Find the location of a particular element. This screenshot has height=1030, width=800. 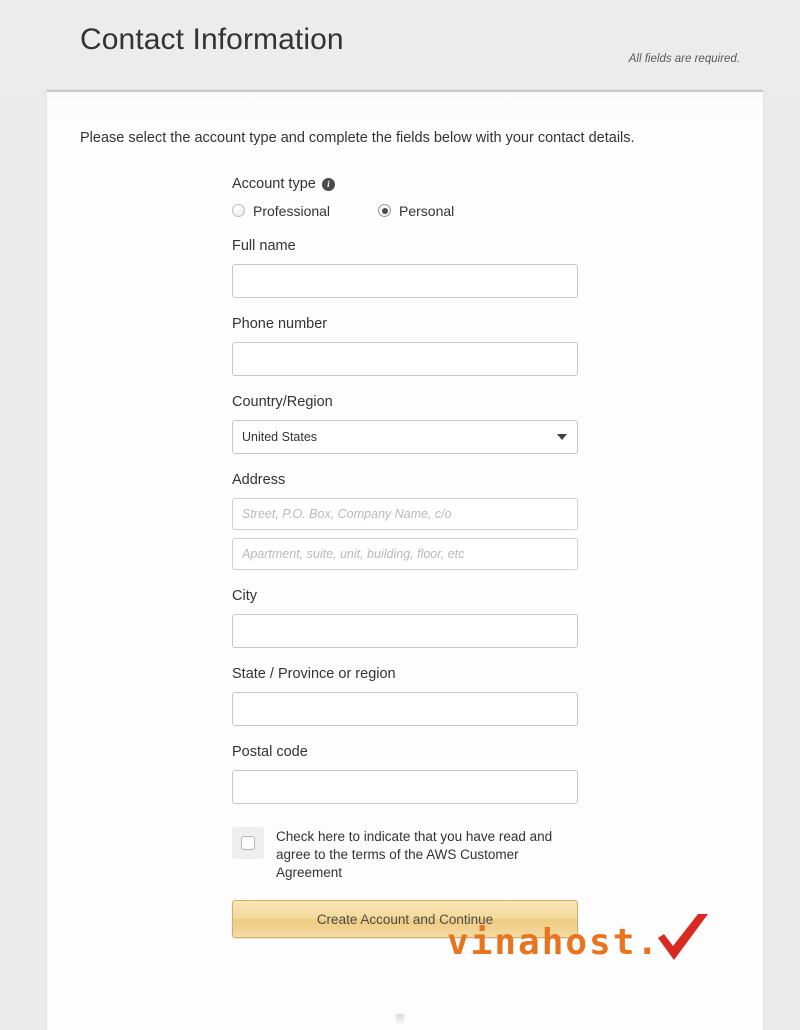

full-name-input is located at coordinates (405, 280).